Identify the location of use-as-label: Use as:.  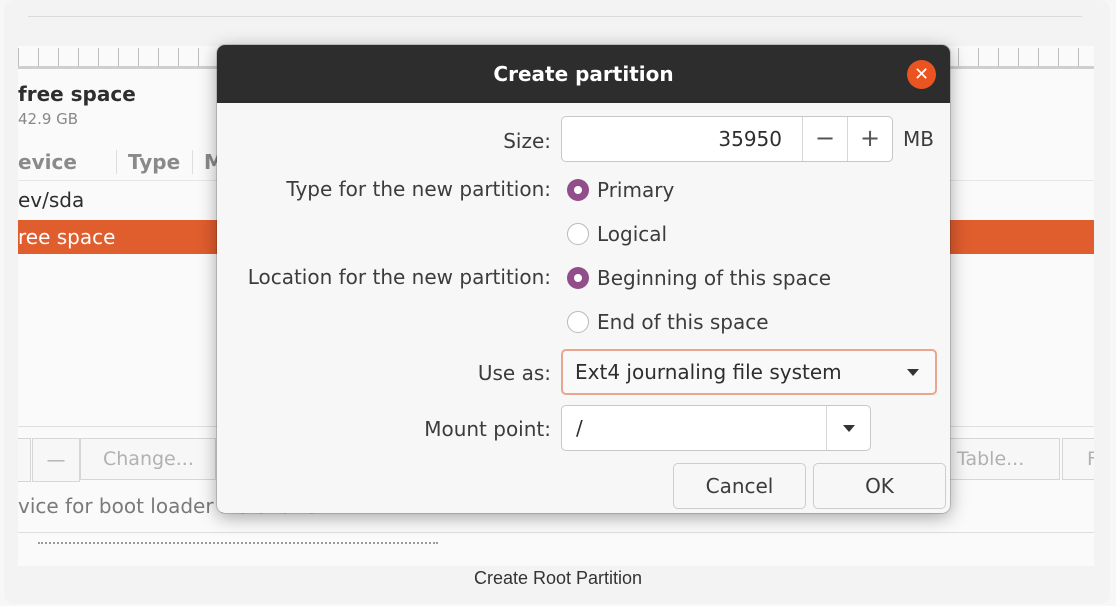
(514, 373).